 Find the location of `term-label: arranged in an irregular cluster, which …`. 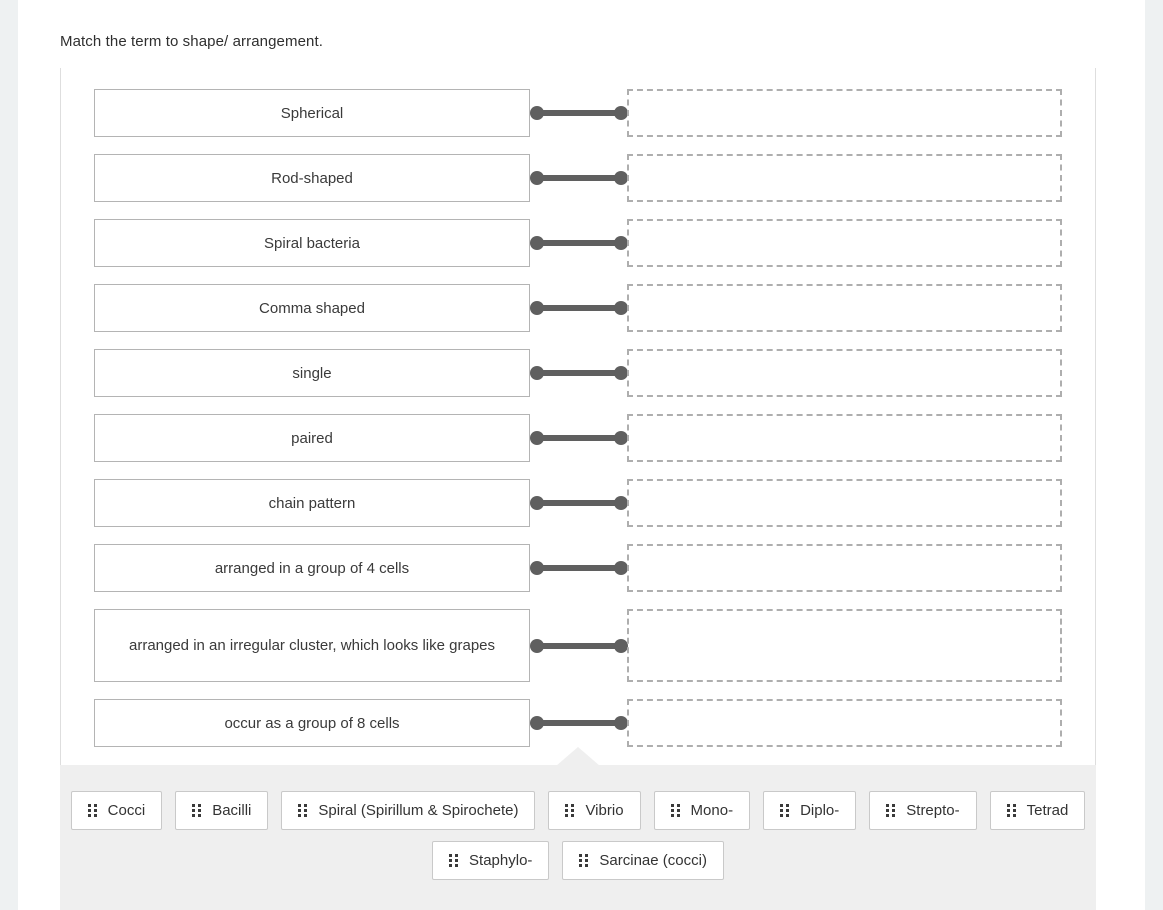

term-label: arranged in an irregular cluster, which … is located at coordinates (312, 645).